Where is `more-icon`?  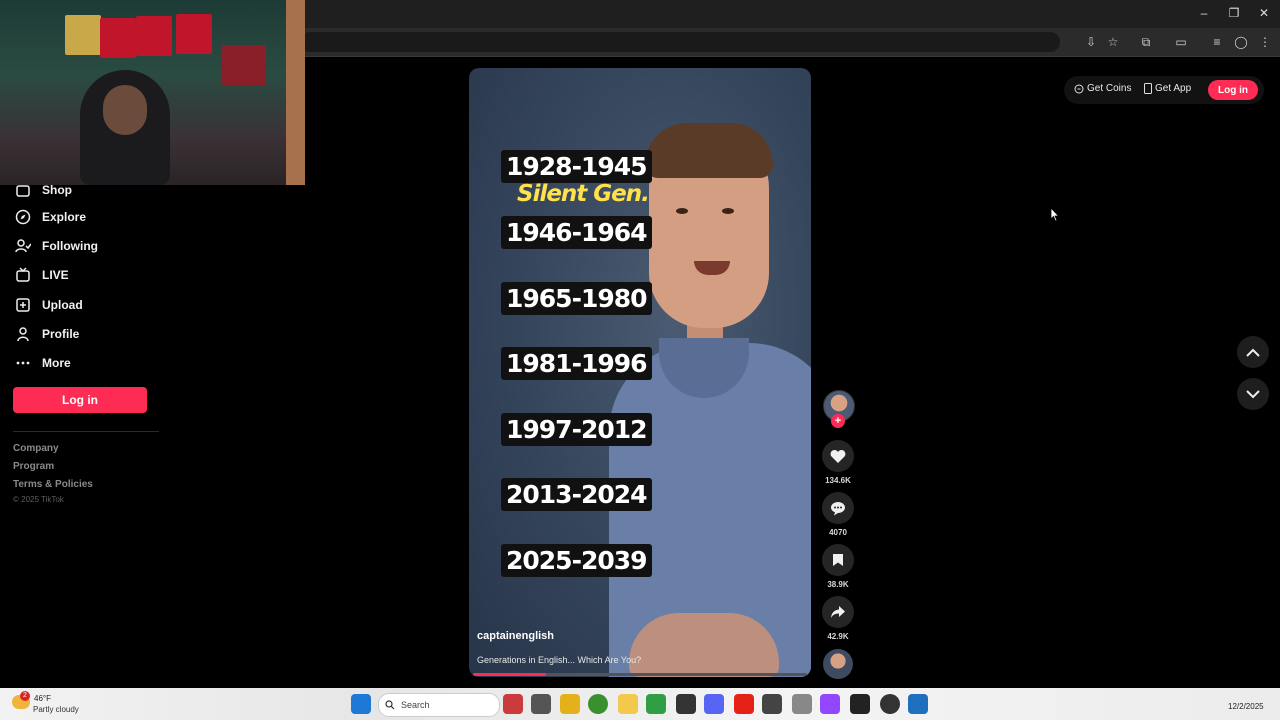 more-icon is located at coordinates (23, 363).